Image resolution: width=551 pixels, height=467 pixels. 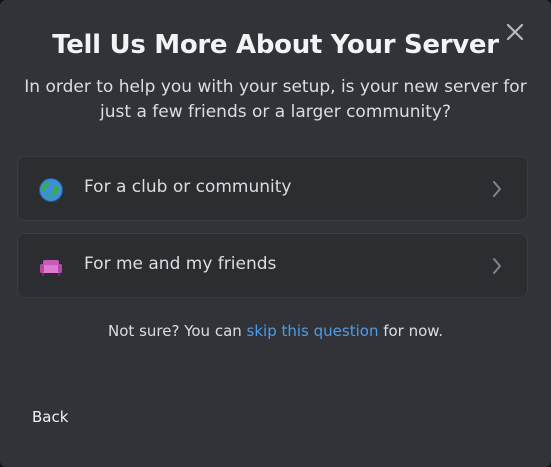 What do you see at coordinates (177, 331) in the screenshot?
I see `skip-prefix: Not sure? You can` at bounding box center [177, 331].